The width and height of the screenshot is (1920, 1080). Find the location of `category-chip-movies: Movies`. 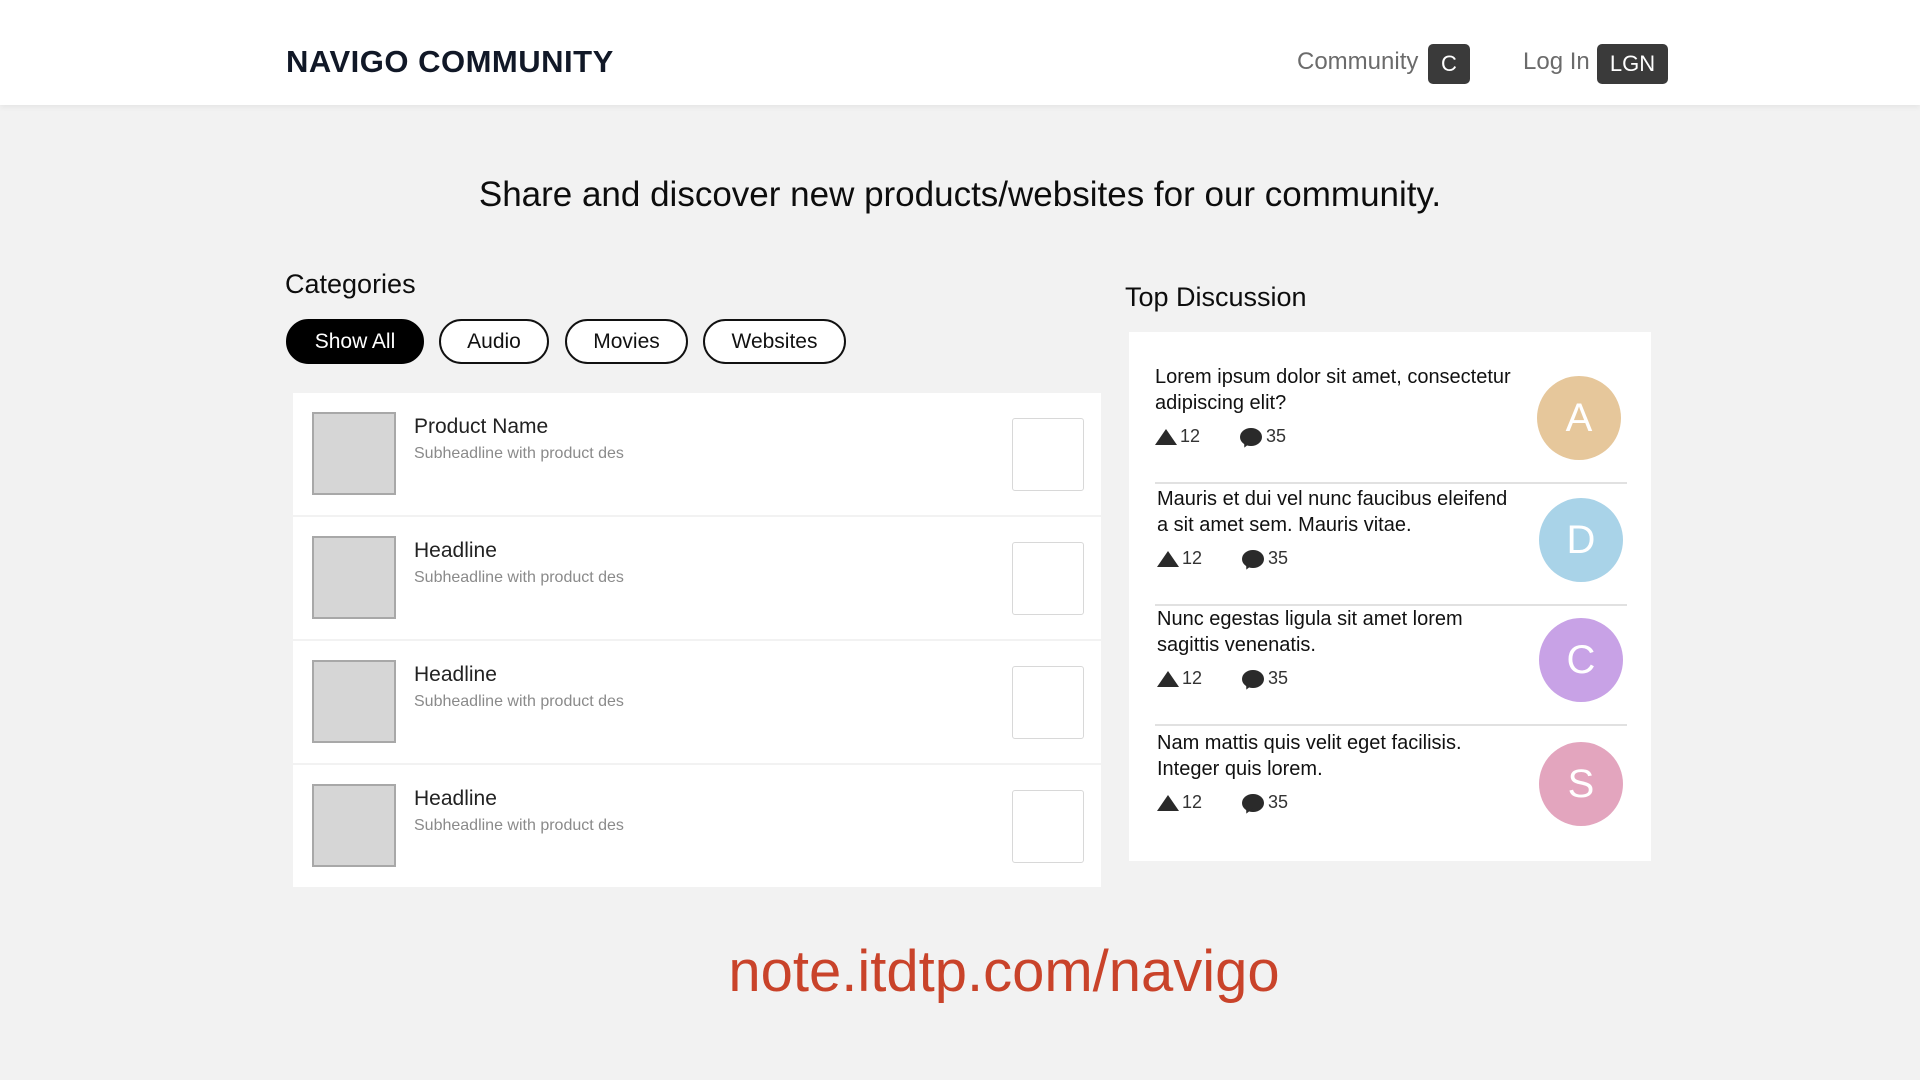

category-chip-movies: Movies is located at coordinates (626, 341).